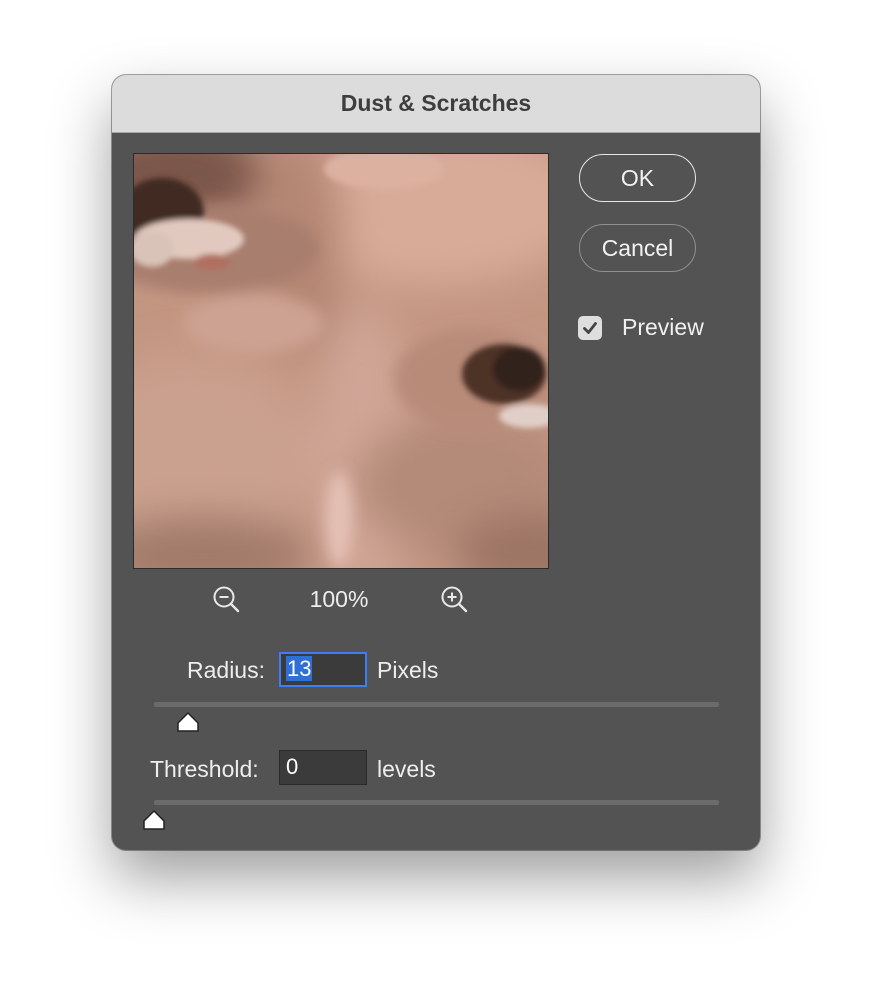  What do you see at coordinates (323, 669) in the screenshot?
I see `radius-input: 13` at bounding box center [323, 669].